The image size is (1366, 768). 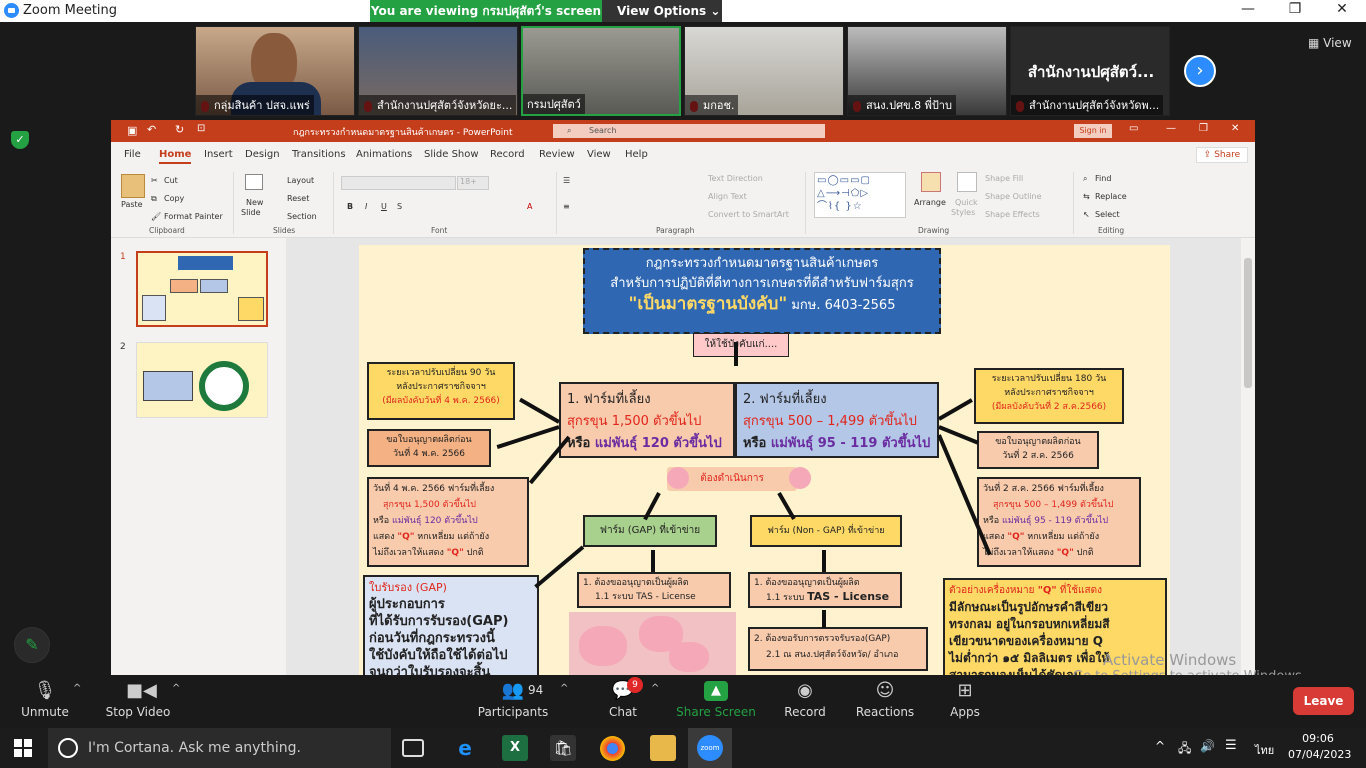 What do you see at coordinates (1171, 128) in the screenshot?
I see `ppt-minimize-button: —` at bounding box center [1171, 128].